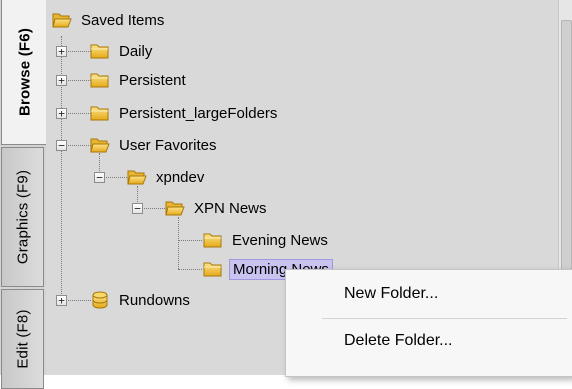 The height and width of the screenshot is (389, 572). What do you see at coordinates (137, 208) in the screenshot?
I see `collapse-toggle-xpn-news: −` at bounding box center [137, 208].